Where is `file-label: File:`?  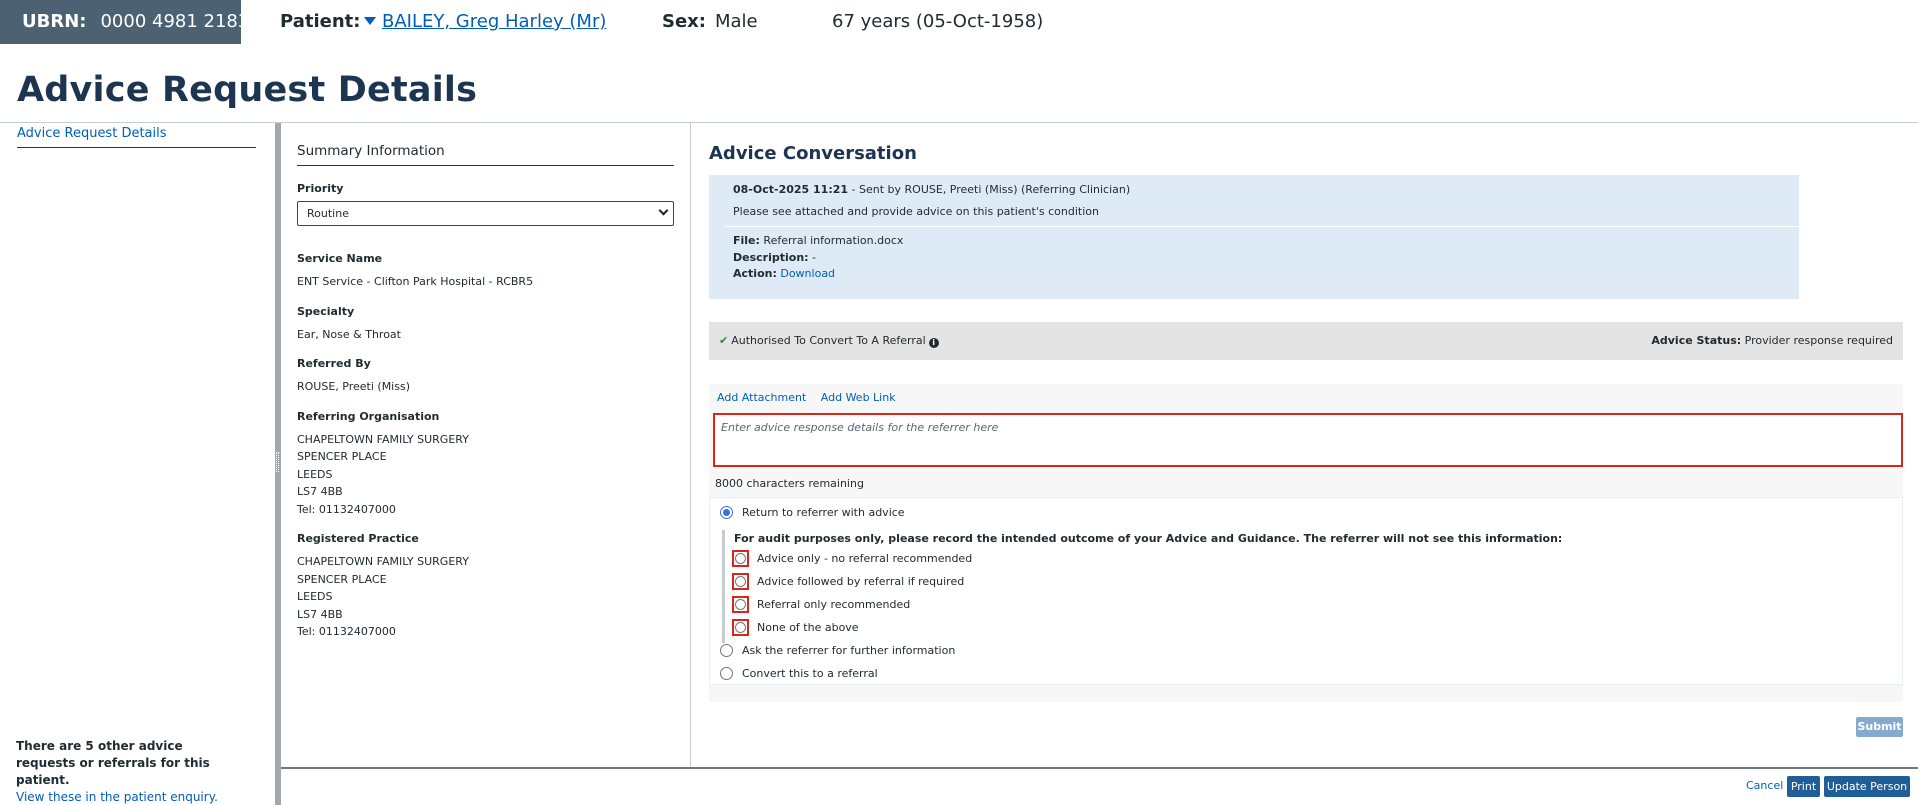 file-label: File: is located at coordinates (746, 240).